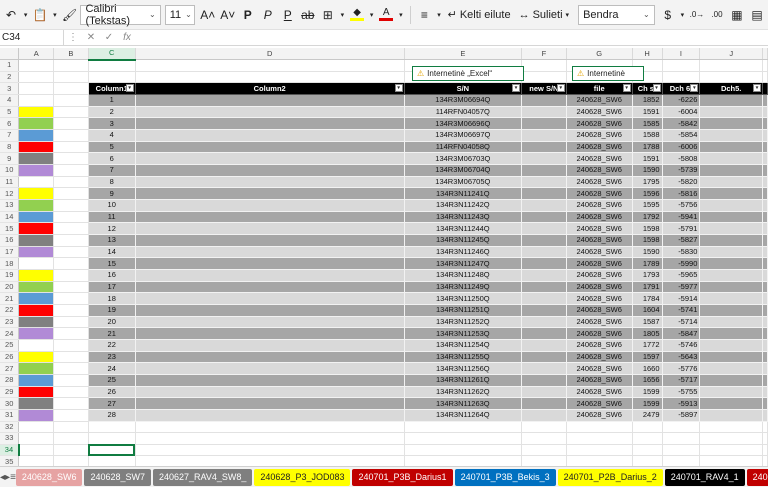  What do you see at coordinates (10, 438) in the screenshot?
I see `row-header: 33` at bounding box center [10, 438].